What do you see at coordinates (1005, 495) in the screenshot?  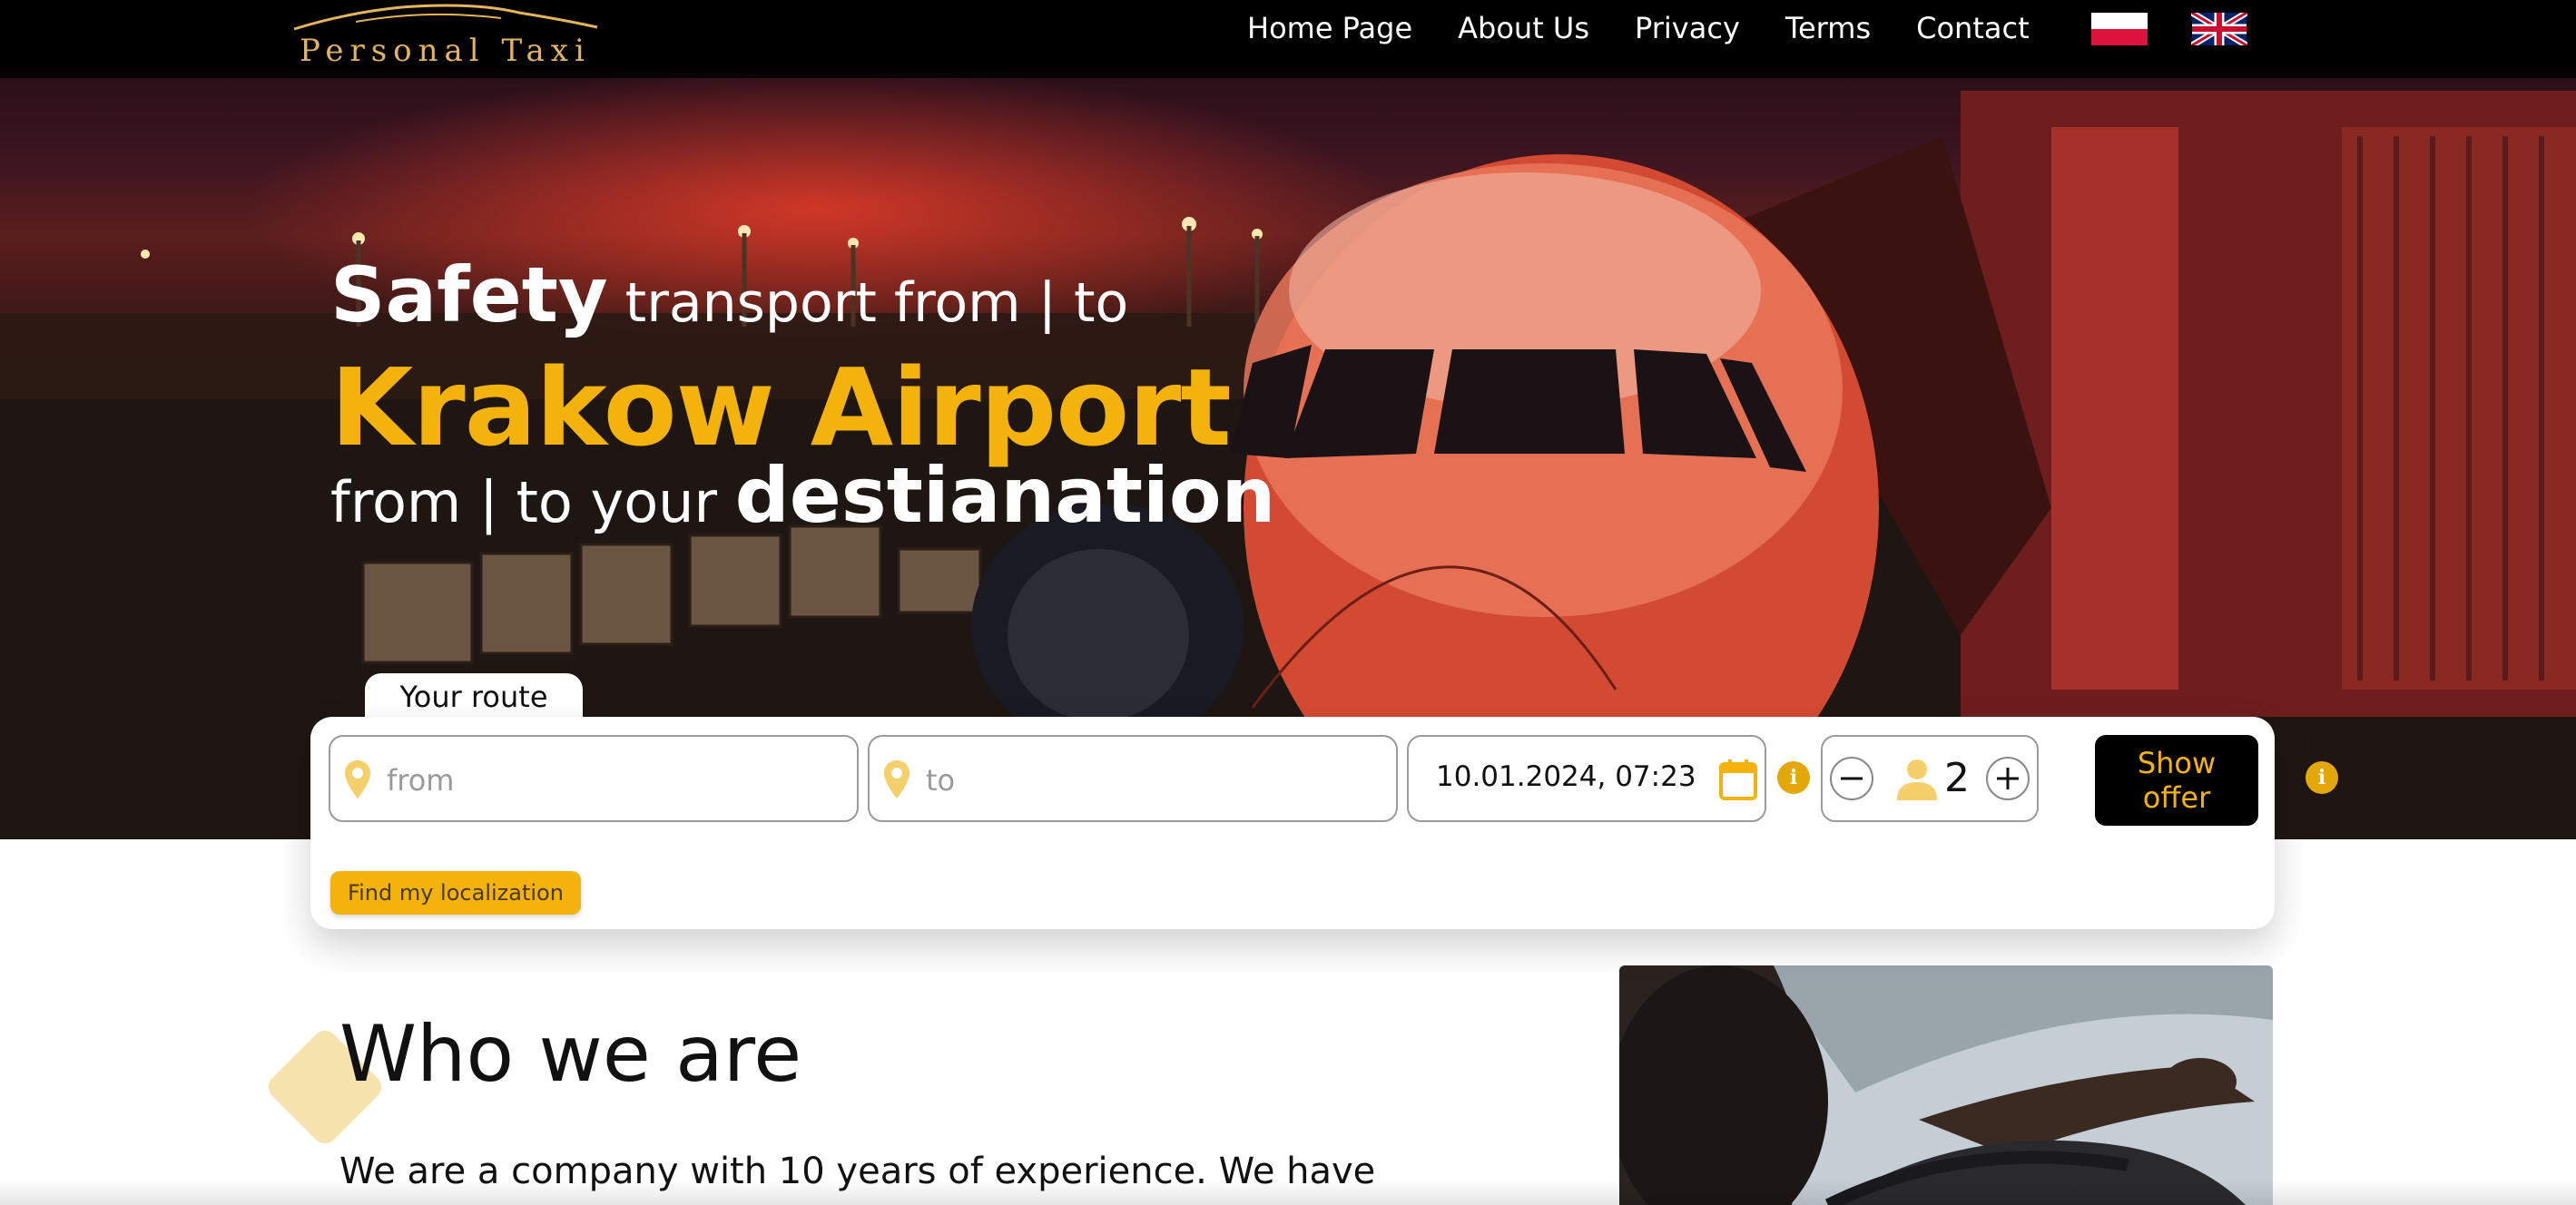 I see `headline-destination: destianation` at bounding box center [1005, 495].